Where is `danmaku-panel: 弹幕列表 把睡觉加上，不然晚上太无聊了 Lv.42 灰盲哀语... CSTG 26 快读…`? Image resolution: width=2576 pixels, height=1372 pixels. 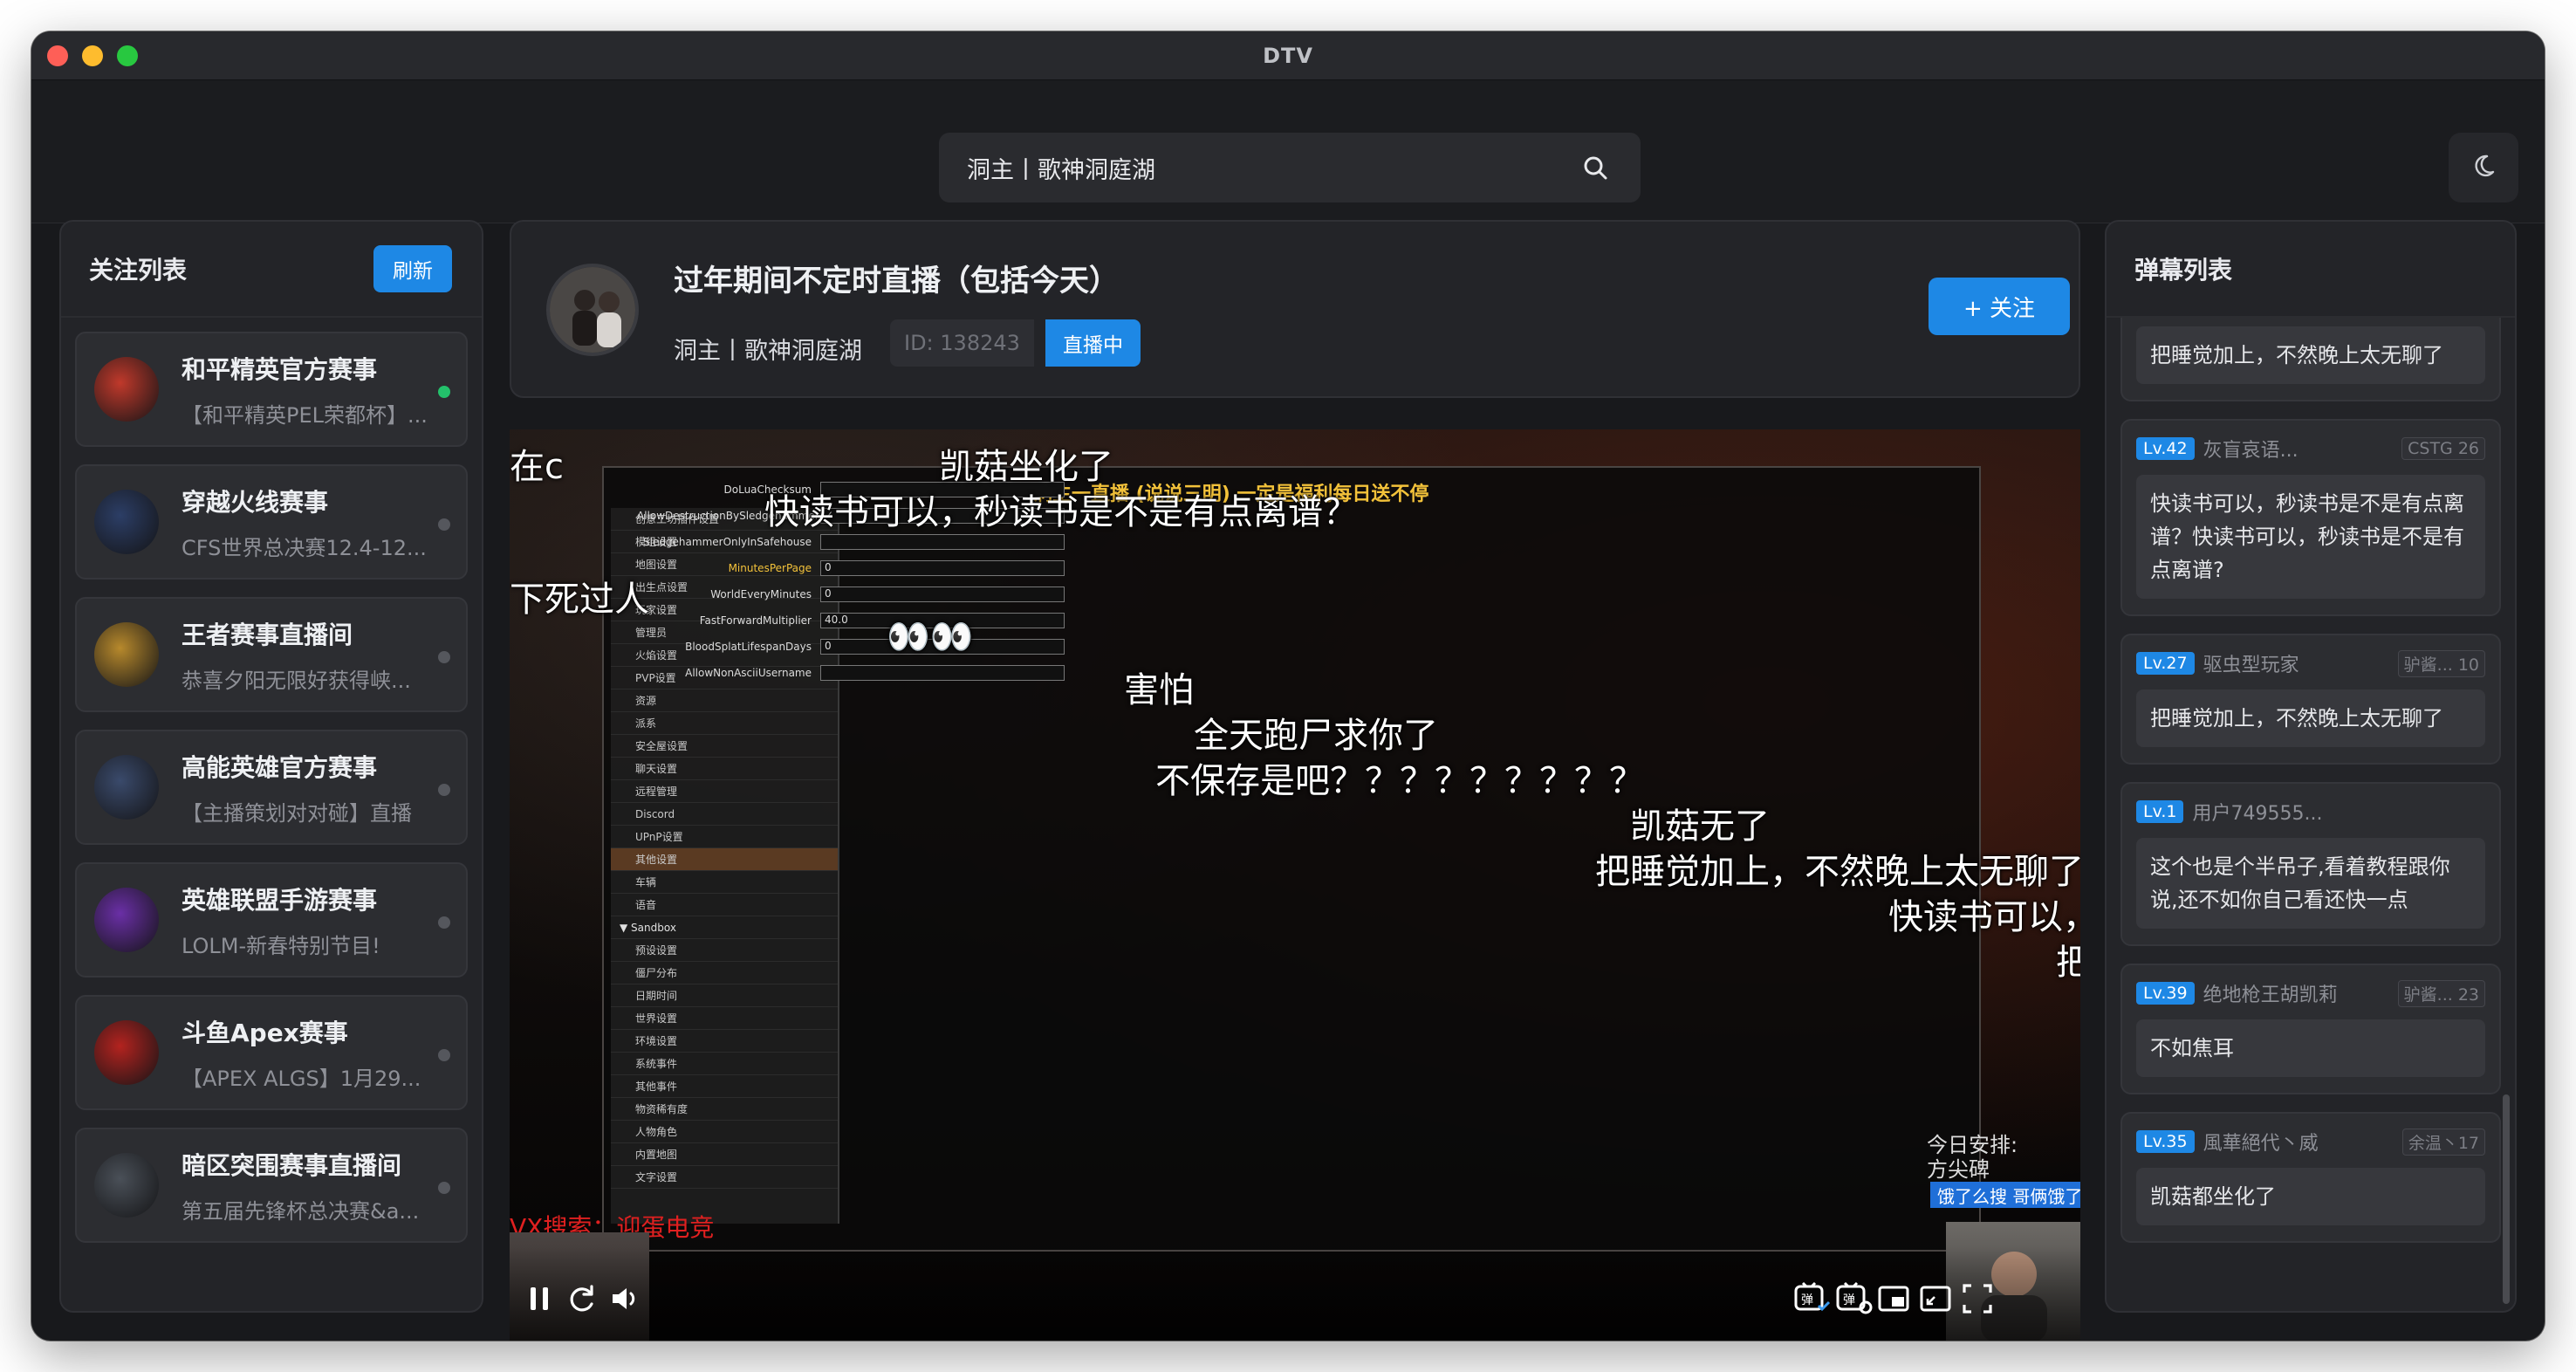
danmaku-panel: 弹幕列表 把睡觉加上，不然晚上太无聊了 Lv.42 灰盲哀语... CSTG 26 快读… is located at coordinates (2311, 766).